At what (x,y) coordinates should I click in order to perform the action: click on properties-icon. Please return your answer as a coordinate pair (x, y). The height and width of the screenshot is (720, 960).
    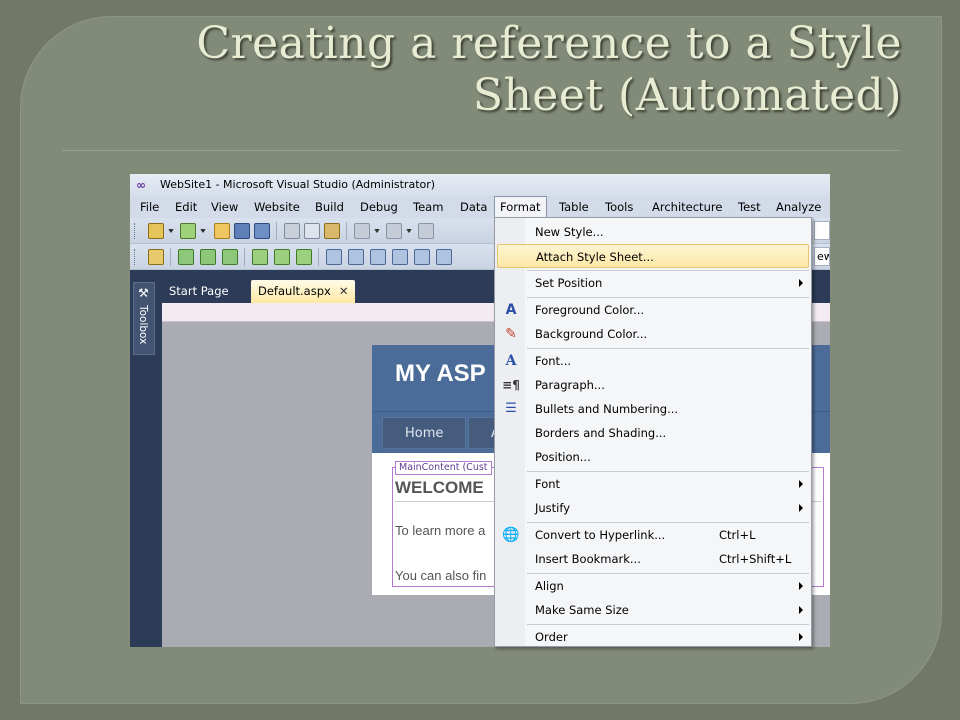
    Looking at the image, I should click on (156, 257).